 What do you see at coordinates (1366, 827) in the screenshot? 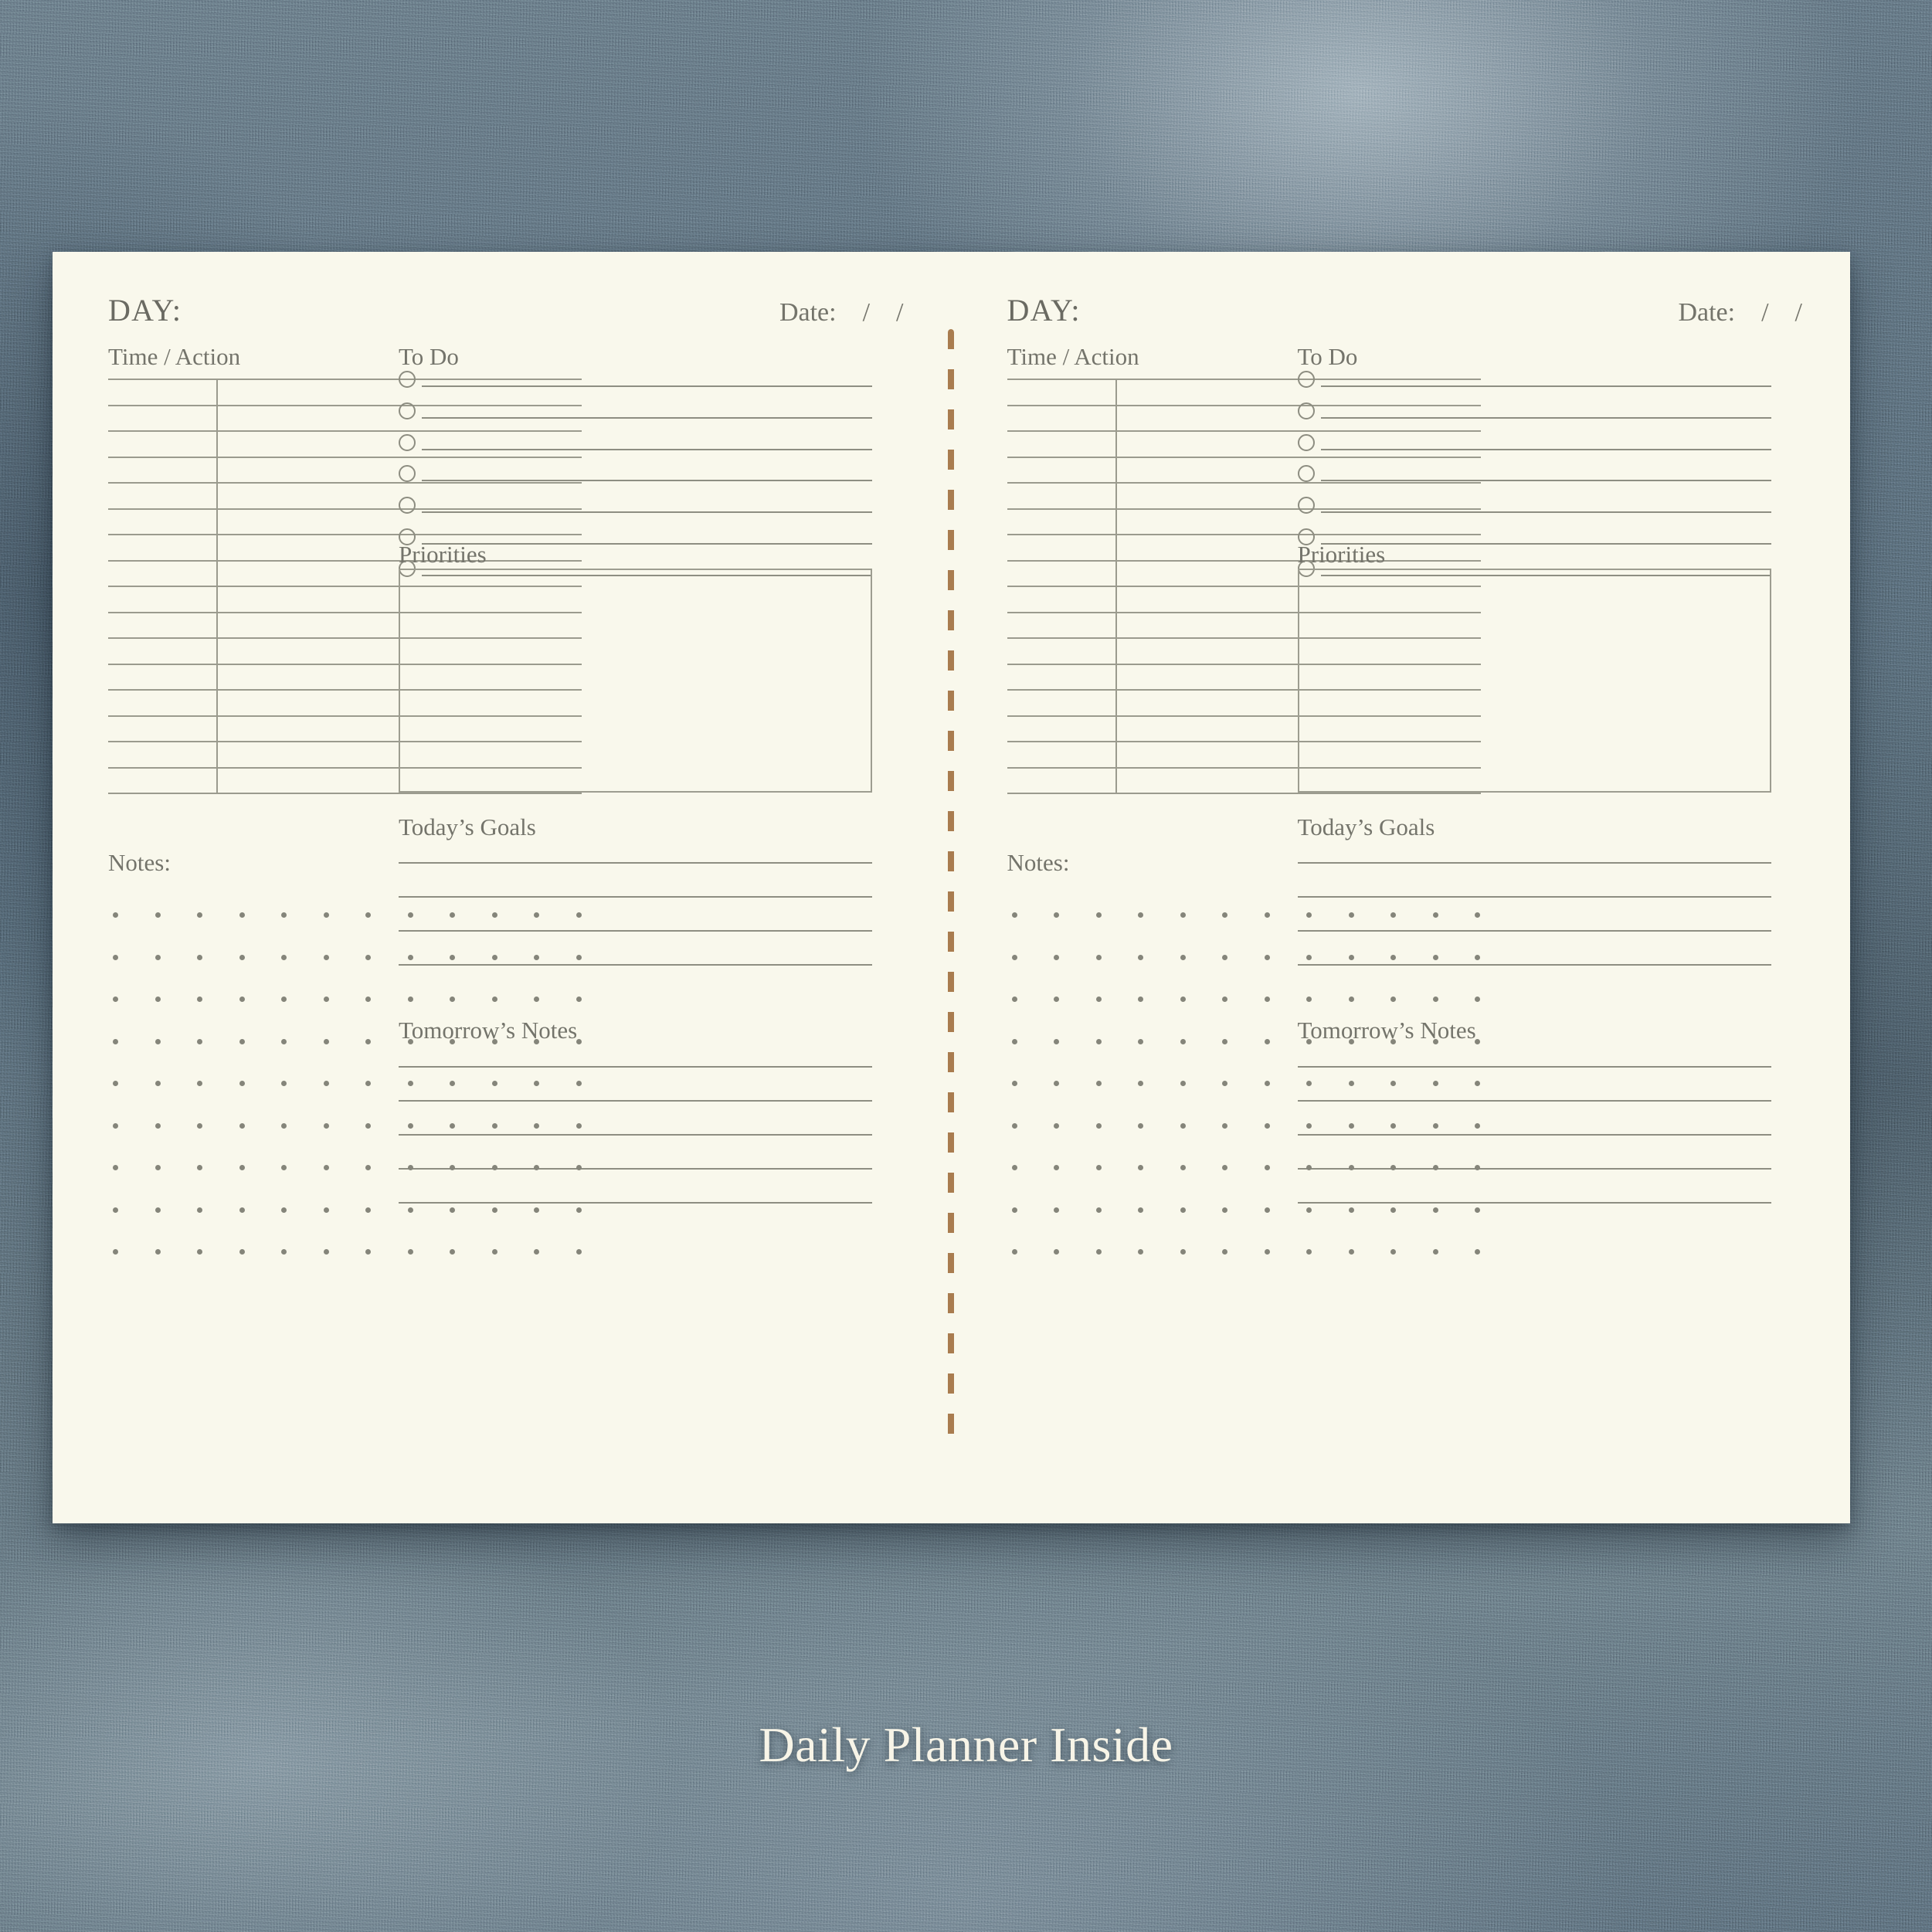
I see `todays-goals-heading: Today’s Goals` at bounding box center [1366, 827].